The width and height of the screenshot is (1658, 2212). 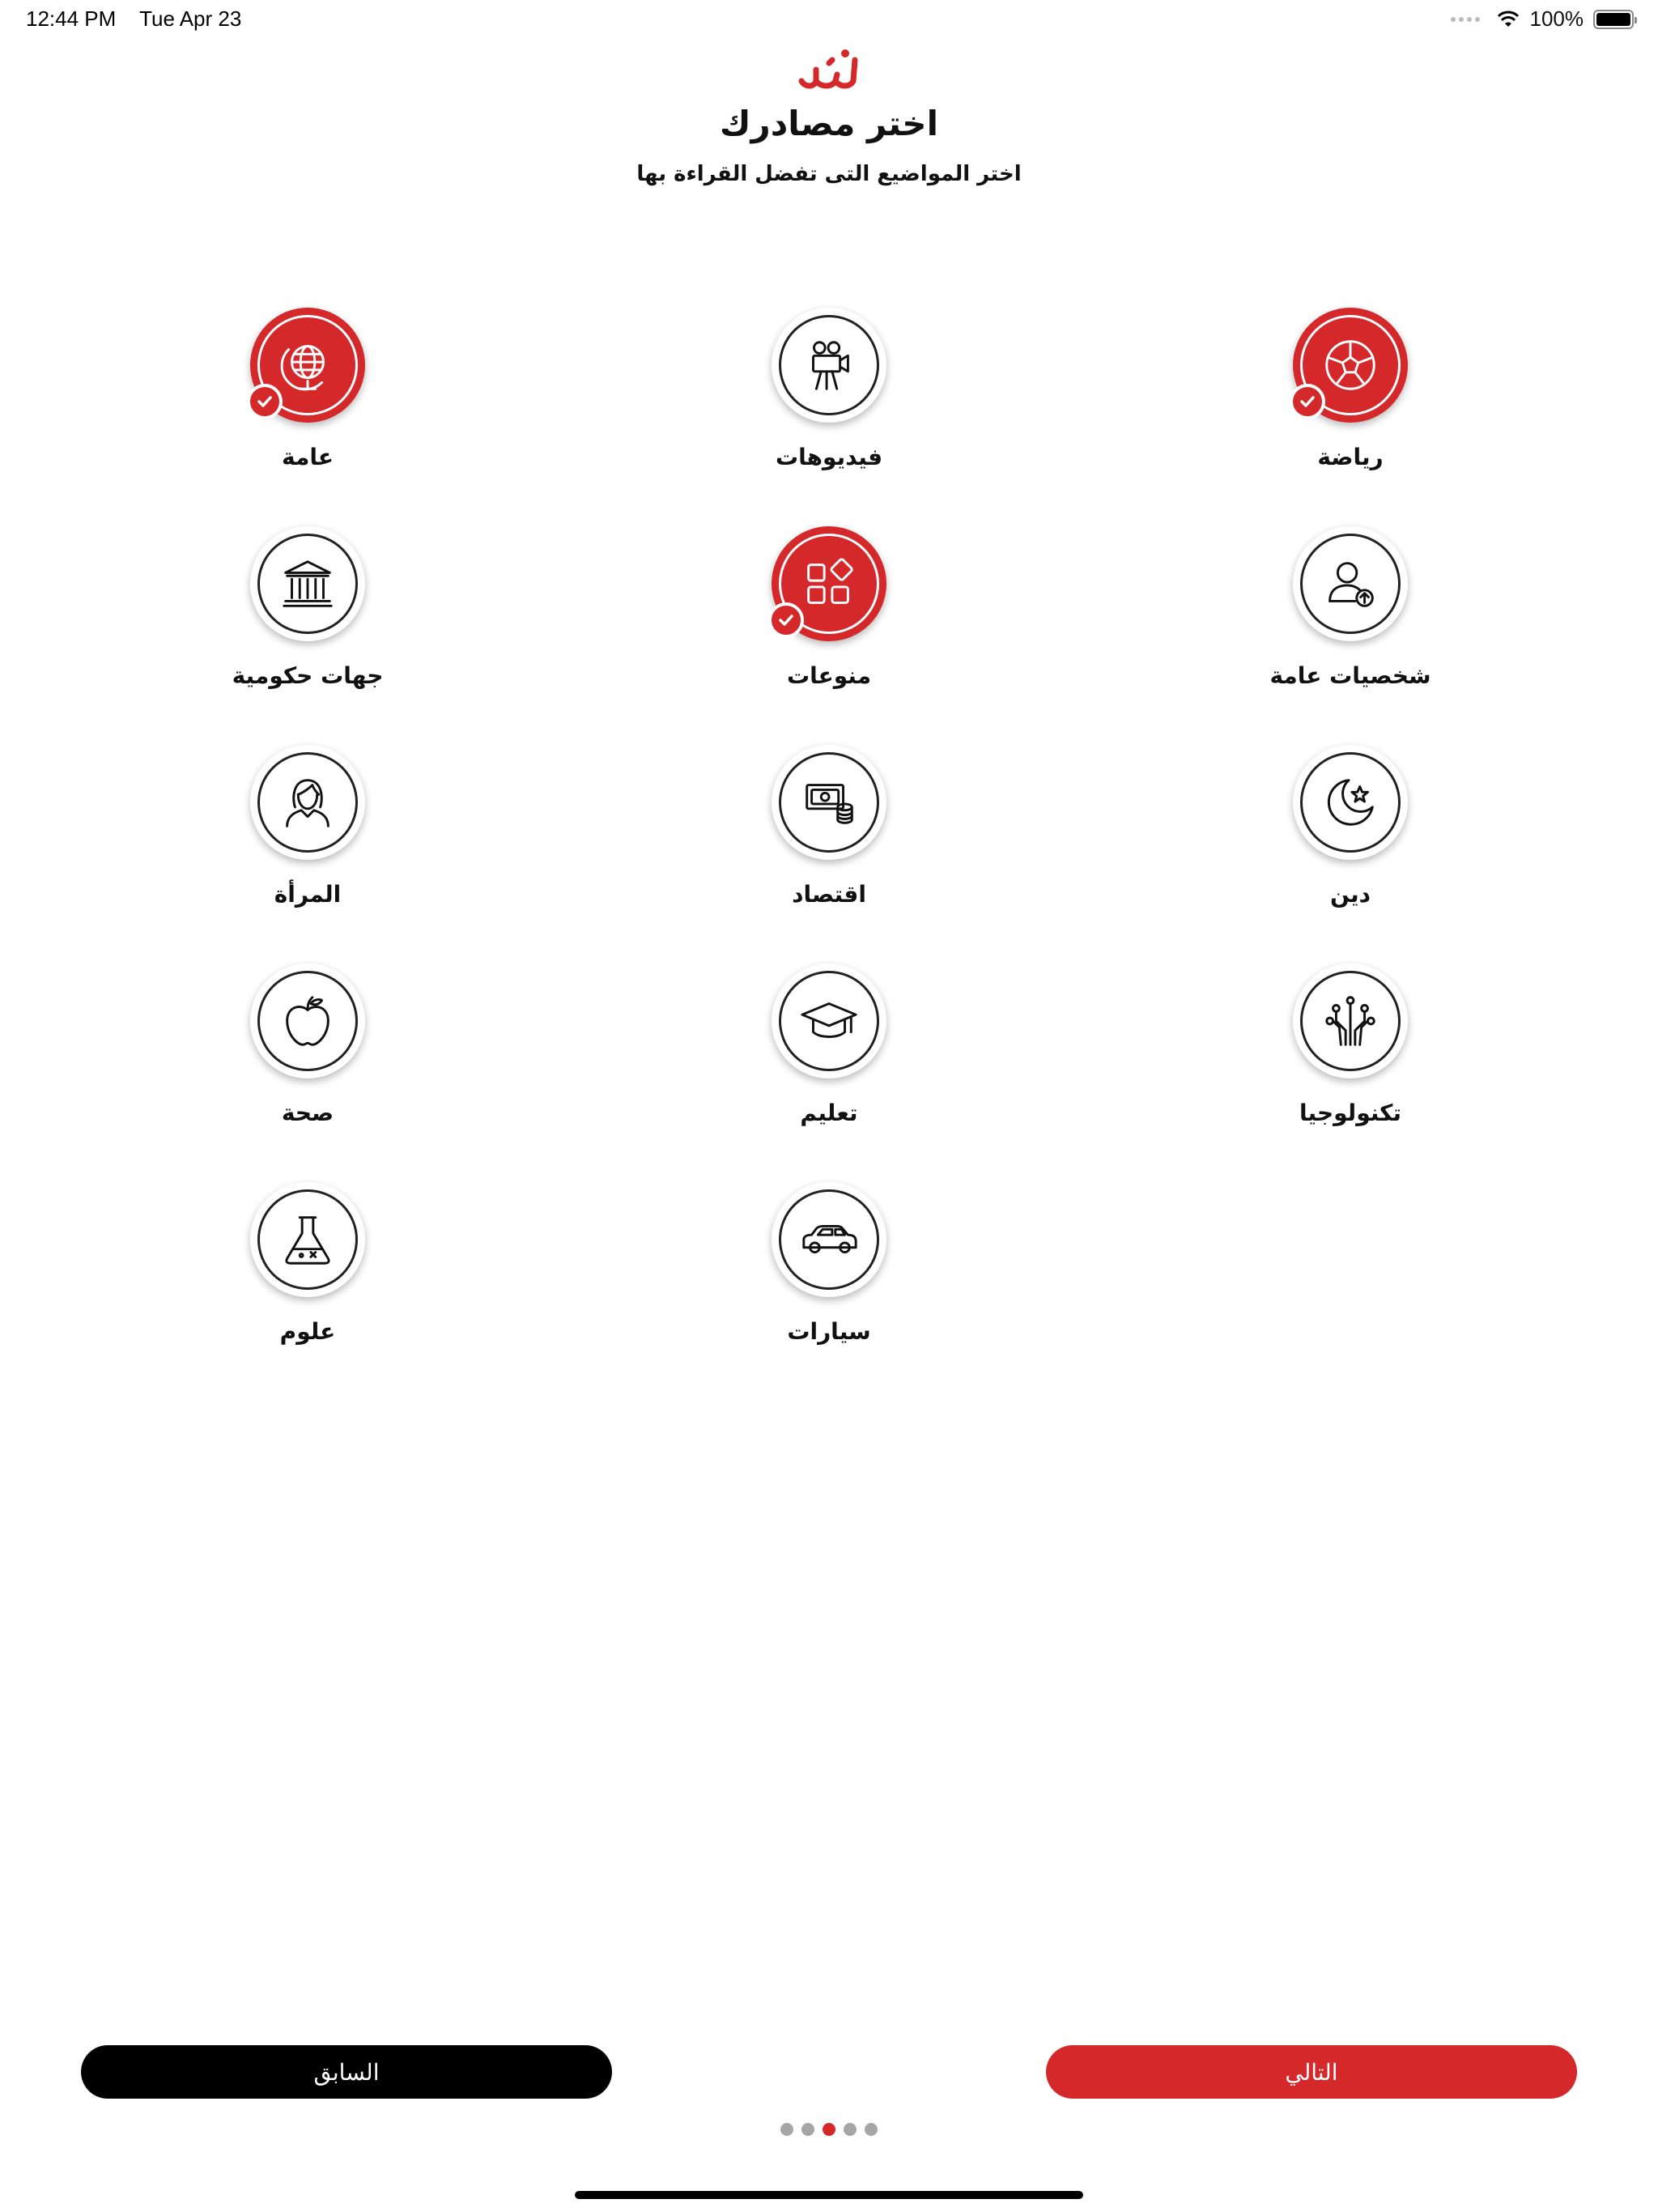 I want to click on car-icon, so click(x=829, y=1239).